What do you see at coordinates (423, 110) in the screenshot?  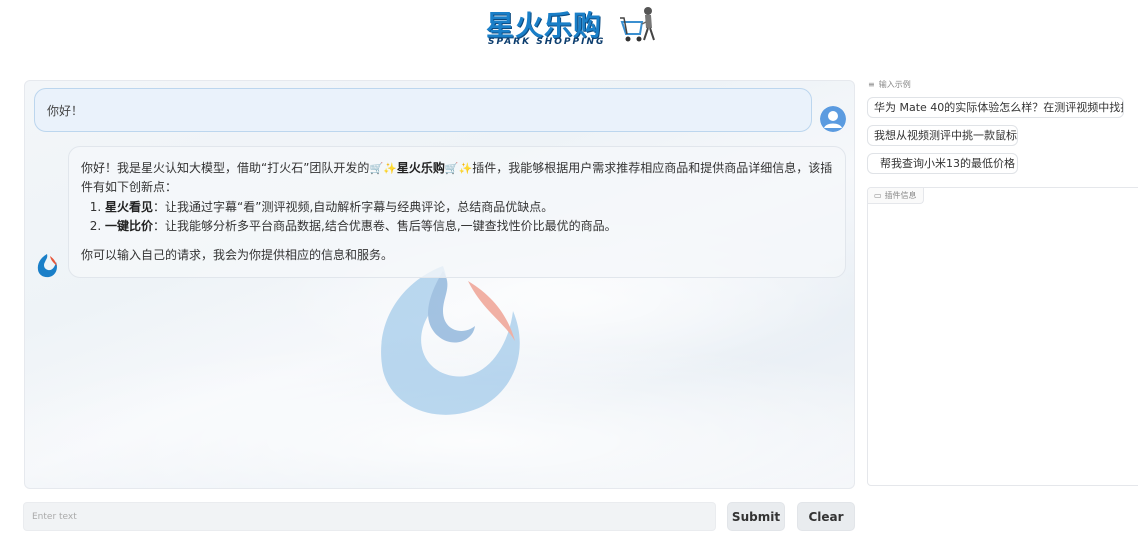 I see `user-message-bubble: 你好！` at bounding box center [423, 110].